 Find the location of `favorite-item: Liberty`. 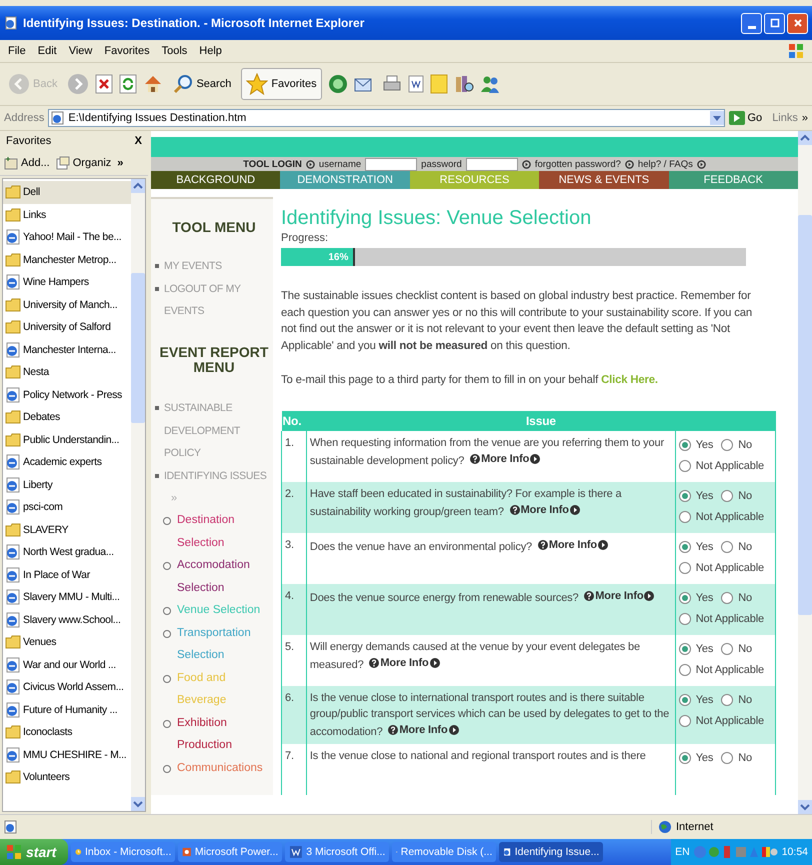

favorite-item: Liberty is located at coordinates (67, 485).